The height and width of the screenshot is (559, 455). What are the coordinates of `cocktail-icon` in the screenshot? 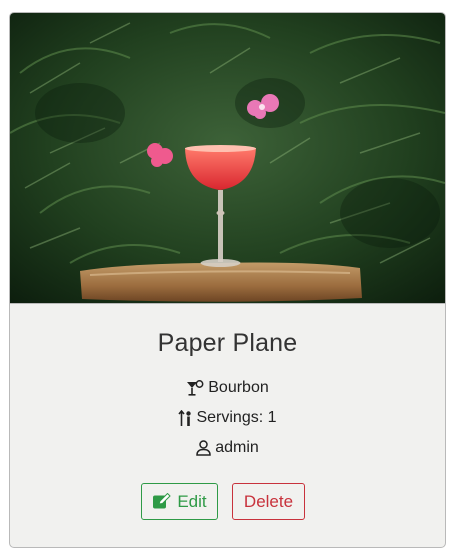 It's located at (195, 387).